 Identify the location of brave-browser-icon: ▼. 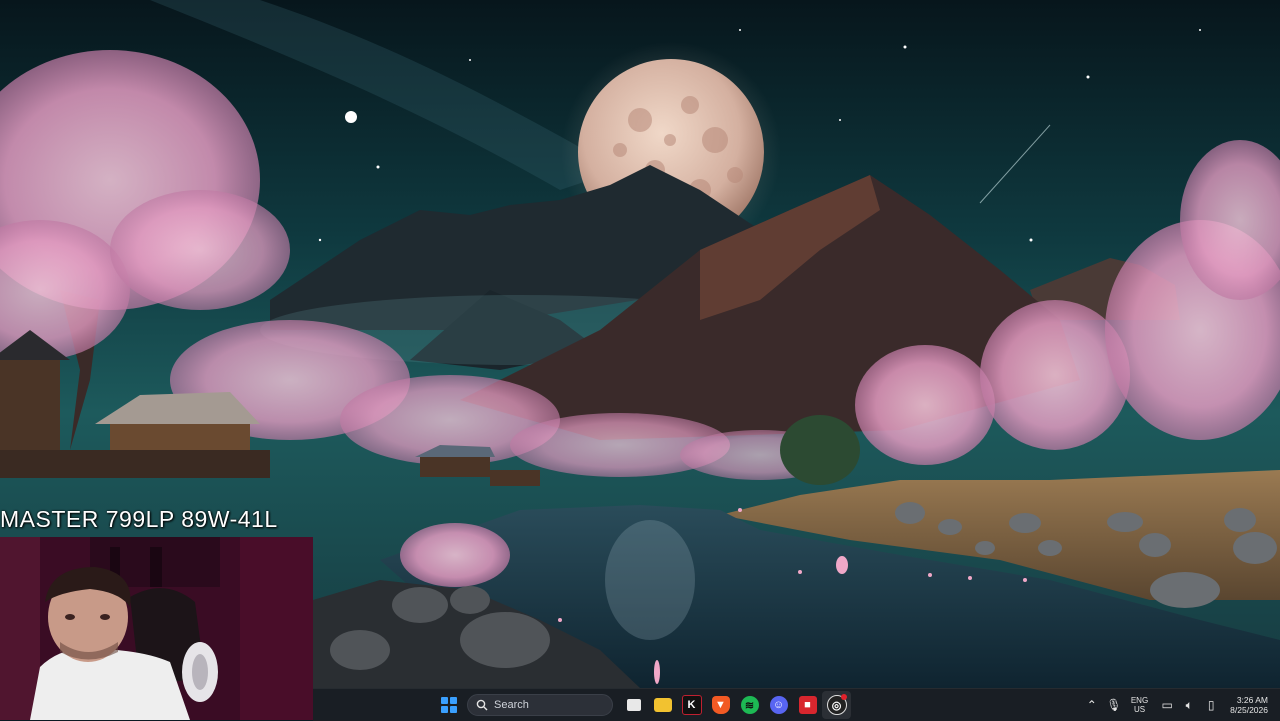
(720, 705).